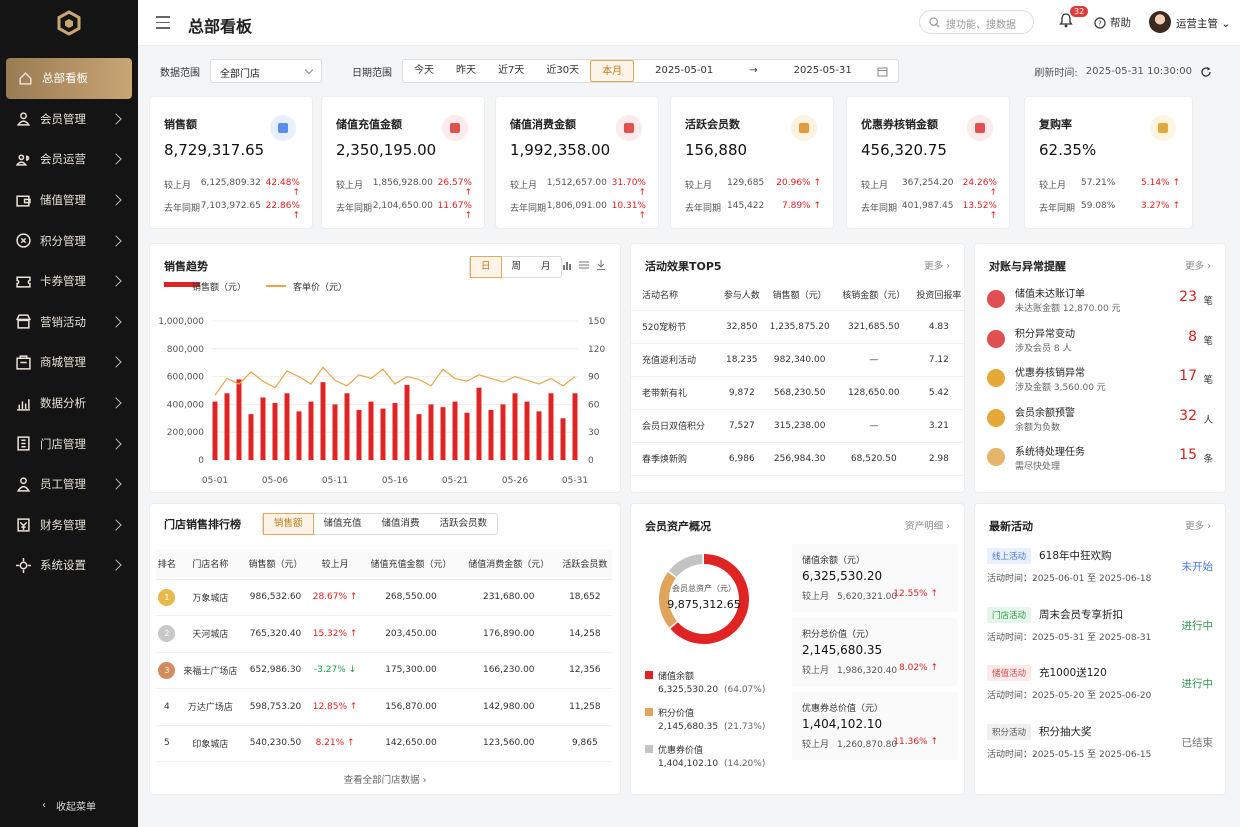  What do you see at coordinates (25, 78) in the screenshot?
I see `home-icon` at bounding box center [25, 78].